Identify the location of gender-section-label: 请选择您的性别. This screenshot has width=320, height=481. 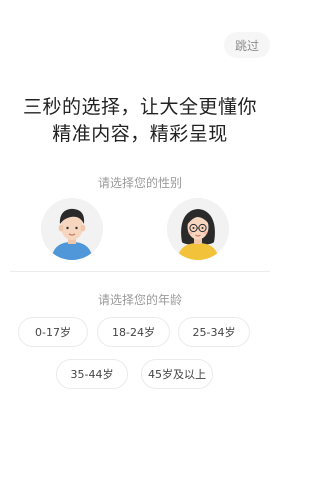
(139, 183).